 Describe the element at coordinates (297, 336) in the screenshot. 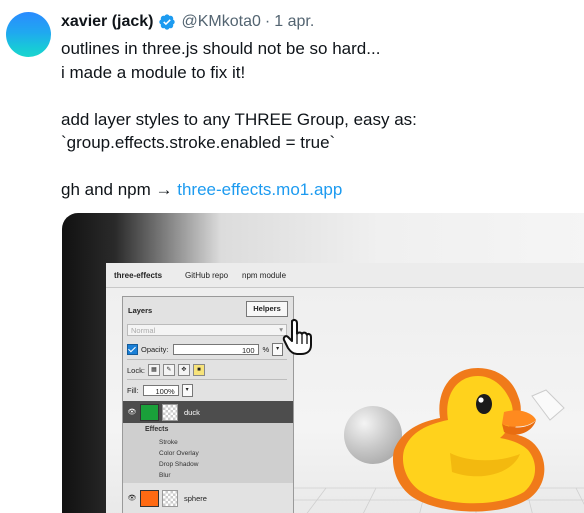

I see `hand-cursor-icon` at that location.